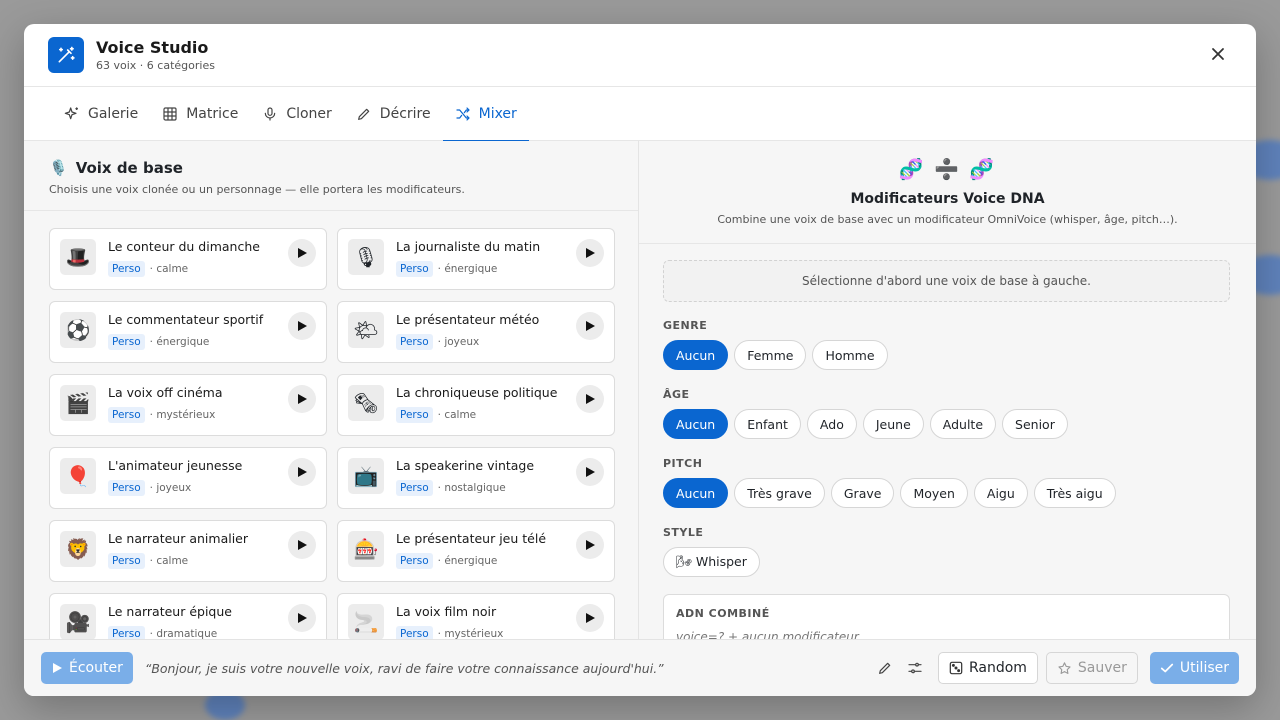 This screenshot has width=1280, height=720. Describe the element at coordinates (476, 478) in the screenshot. I see `voice-card: 📺 La speakerine vintage Perso · nostalgique` at that location.